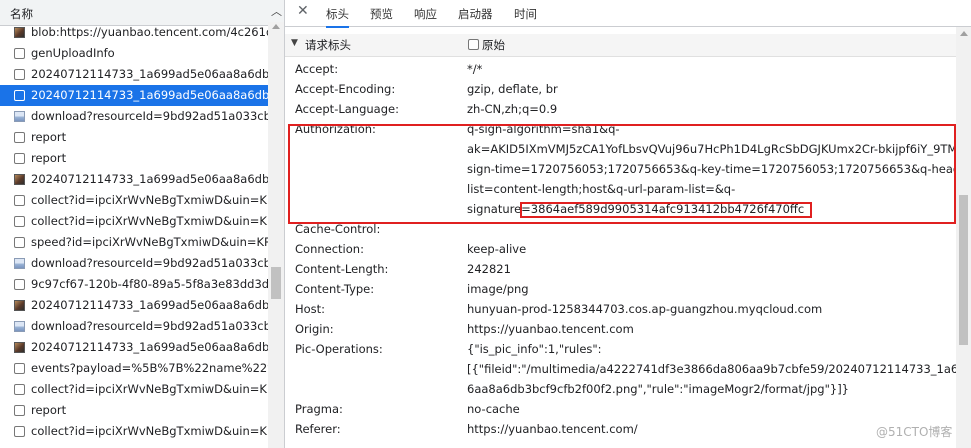 Image resolution: width=971 pixels, height=448 pixels. What do you see at coordinates (310, 309) in the screenshot?
I see `header-name: Host:` at bounding box center [310, 309].